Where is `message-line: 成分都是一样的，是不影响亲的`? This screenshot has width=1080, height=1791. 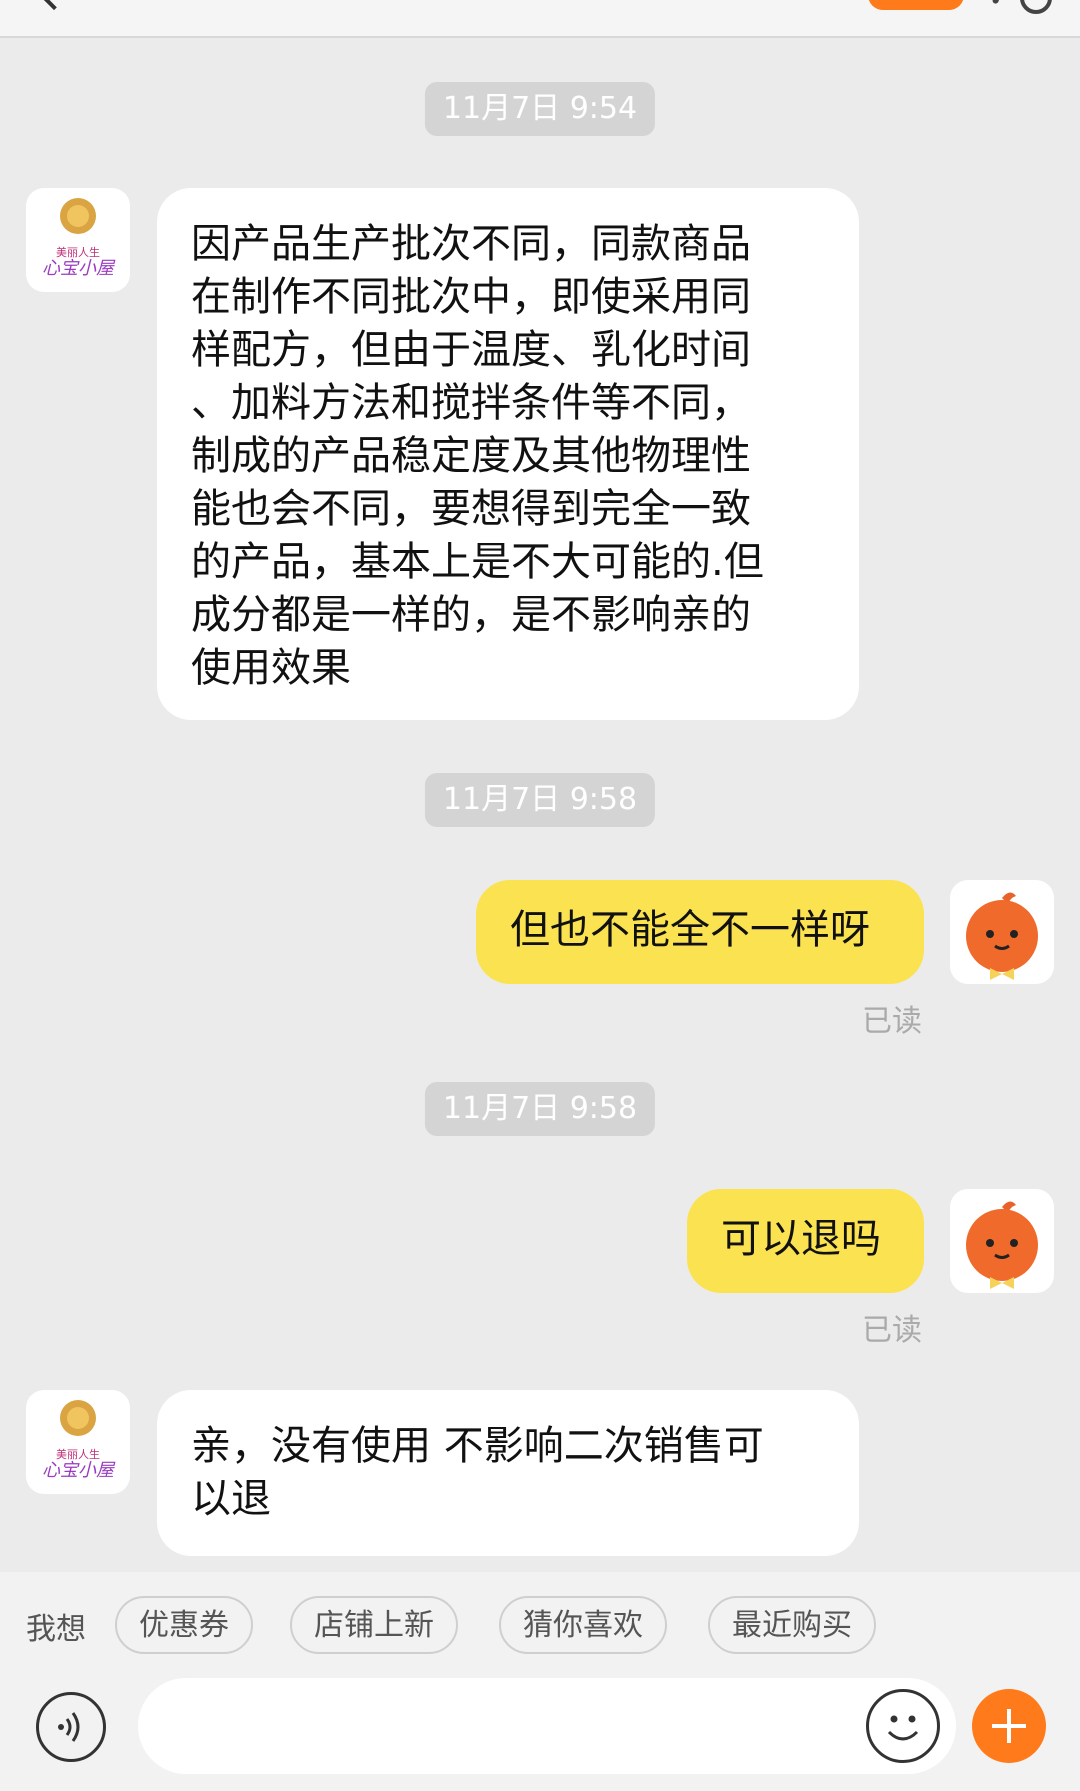 message-line: 成分都是一样的，是不影响亲的 is located at coordinates (471, 615).